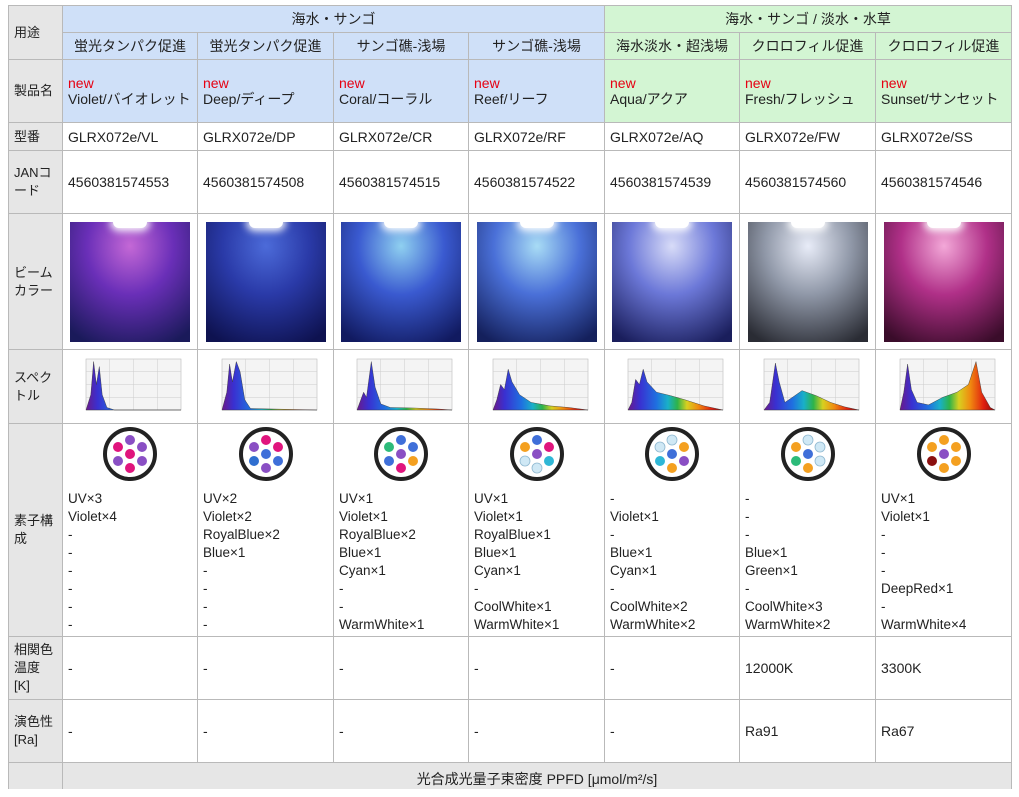 The image size is (1019, 797). Describe the element at coordinates (130, 182) in the screenshot. I see `jan-cell: 4560381574553` at that location.